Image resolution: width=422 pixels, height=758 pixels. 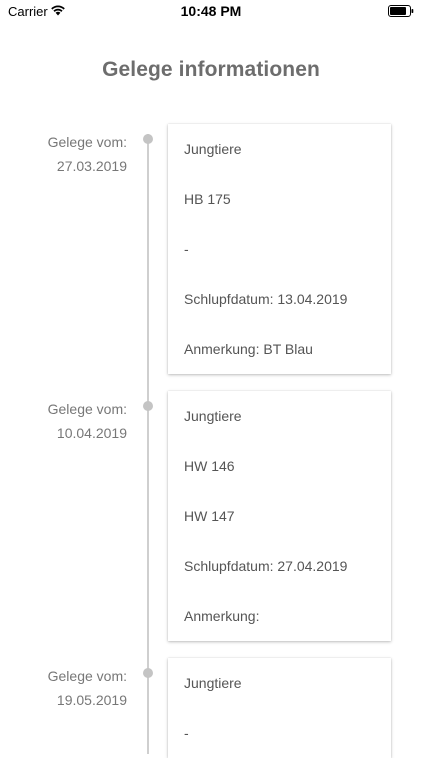 I want to click on card-row-animal: HW 147, so click(x=209, y=516).